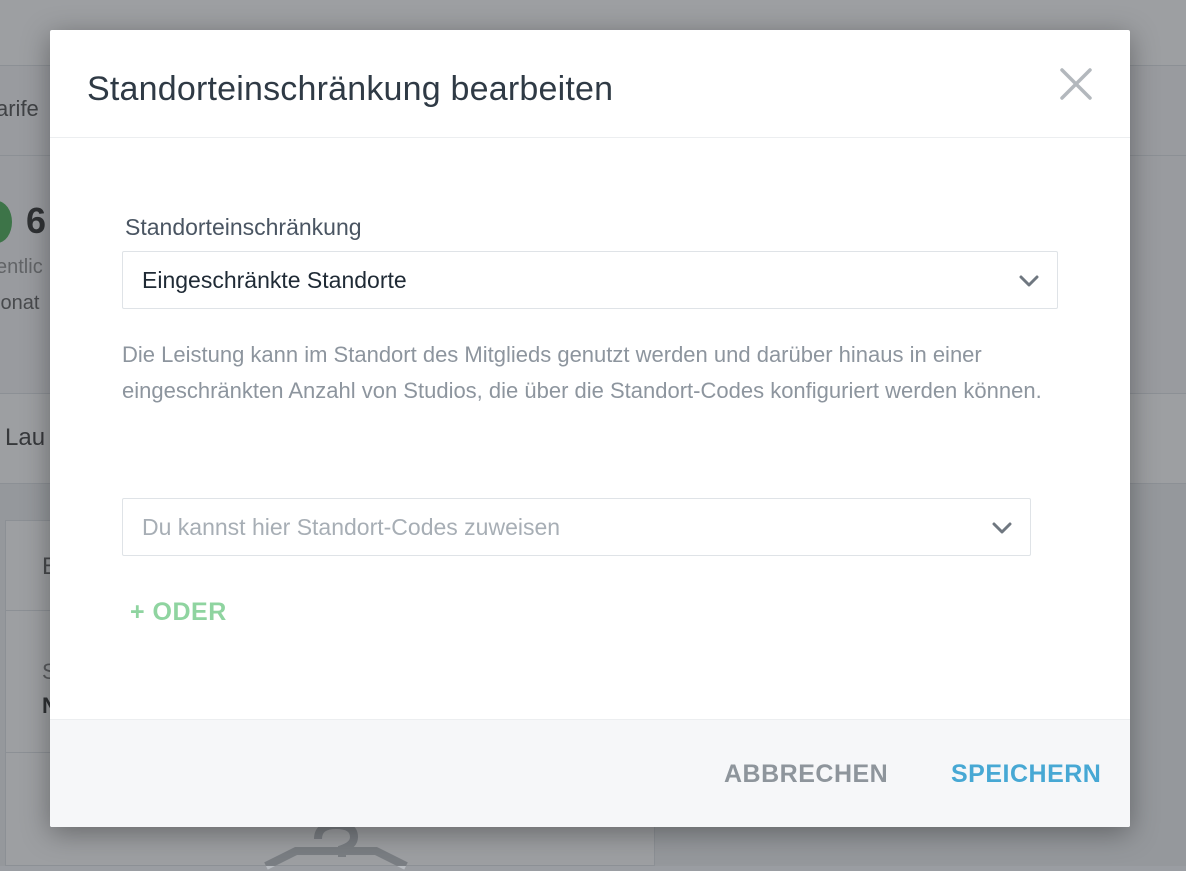  I want to click on add-or-condition-link: + ODER, so click(178, 612).